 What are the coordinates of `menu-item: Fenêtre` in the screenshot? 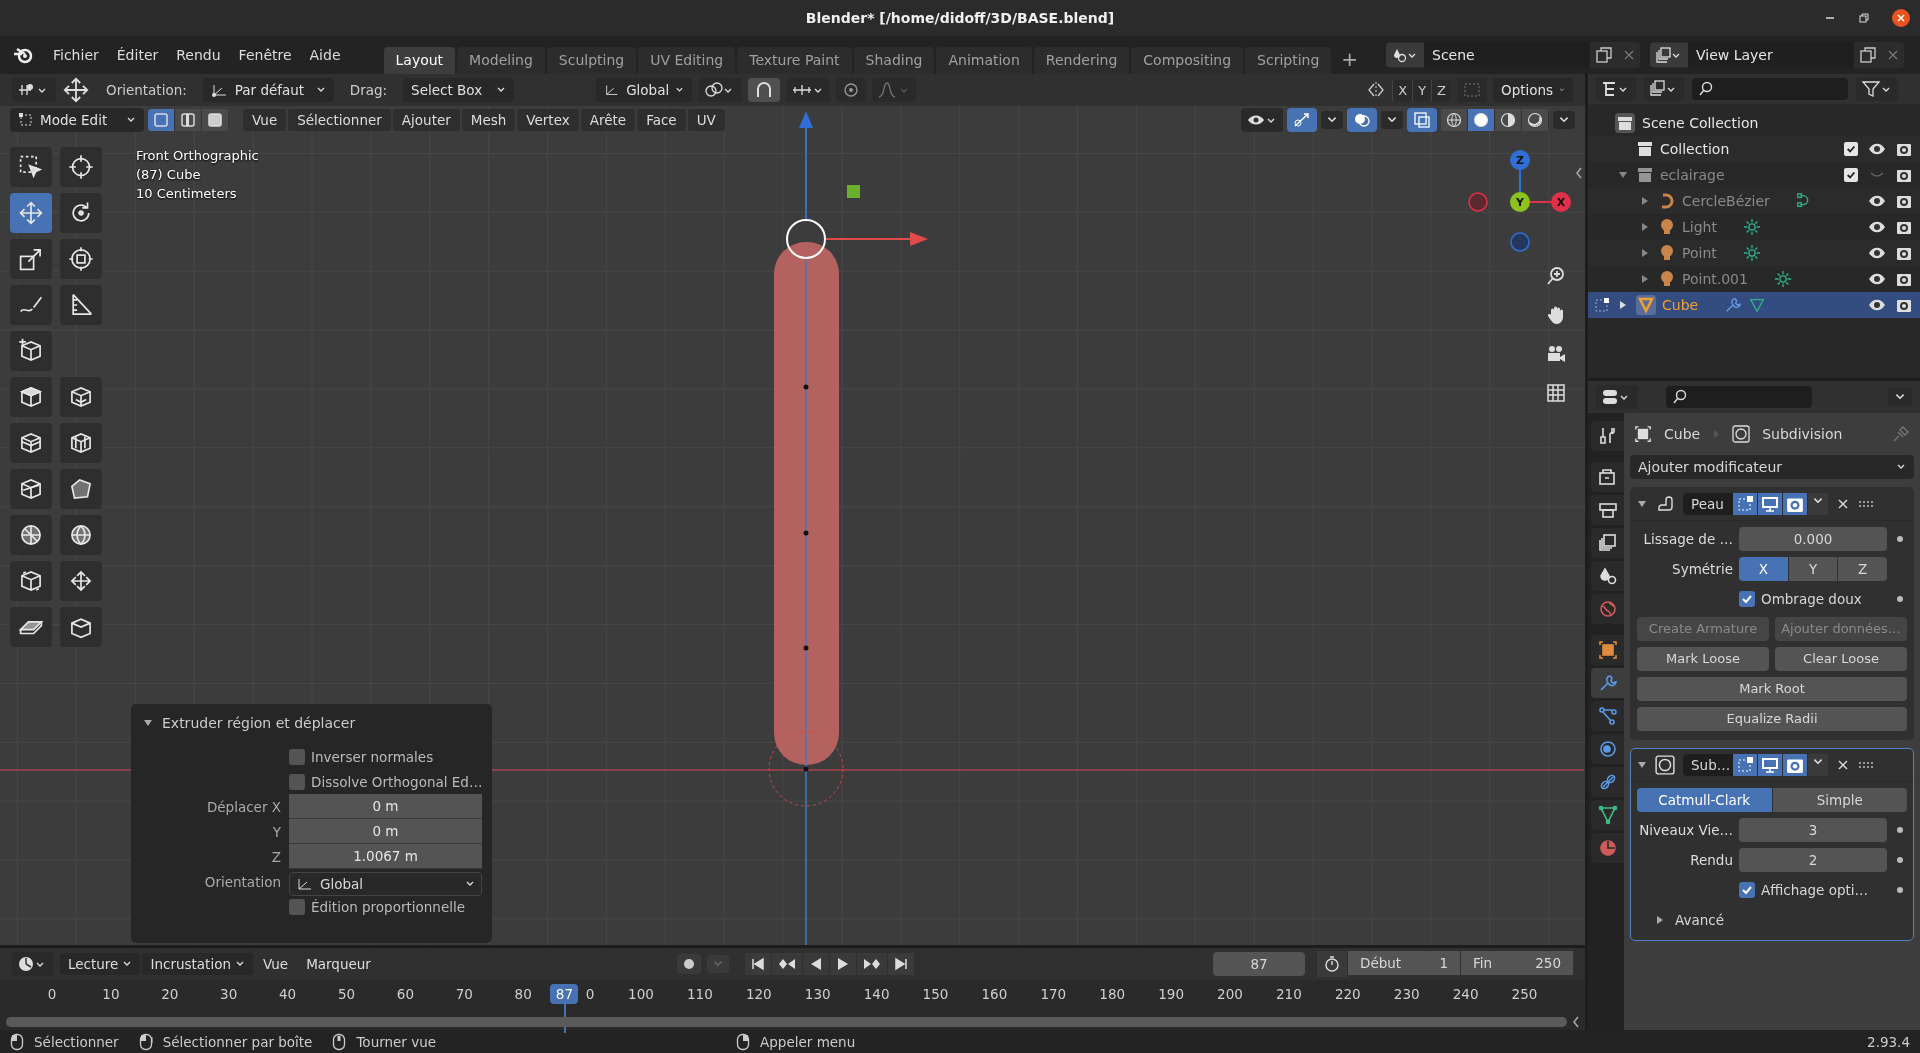 It's located at (265, 55).